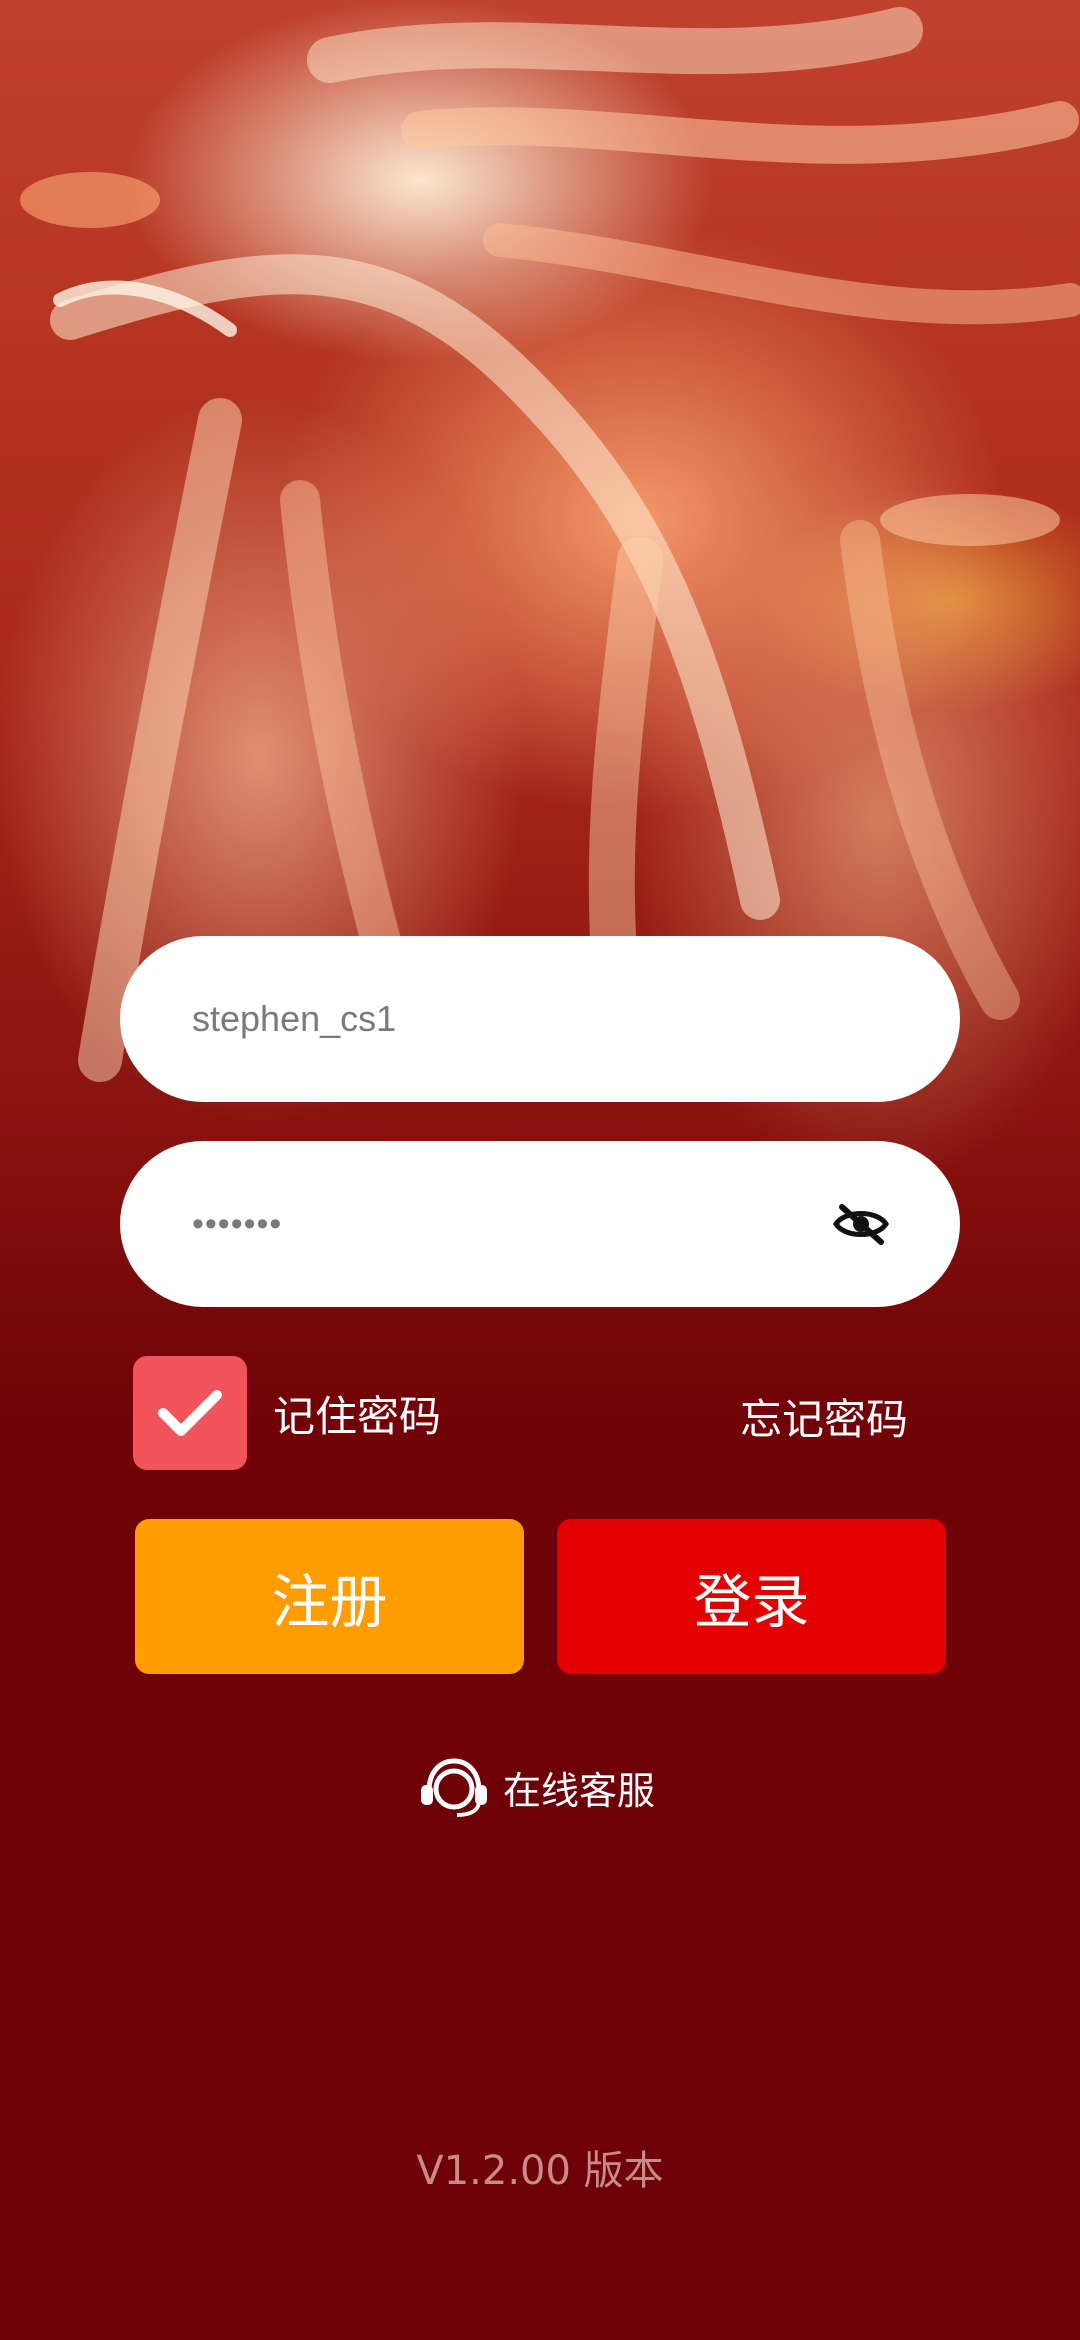  What do you see at coordinates (512, 1224) in the screenshot?
I see `password-value: •••••••` at bounding box center [512, 1224].